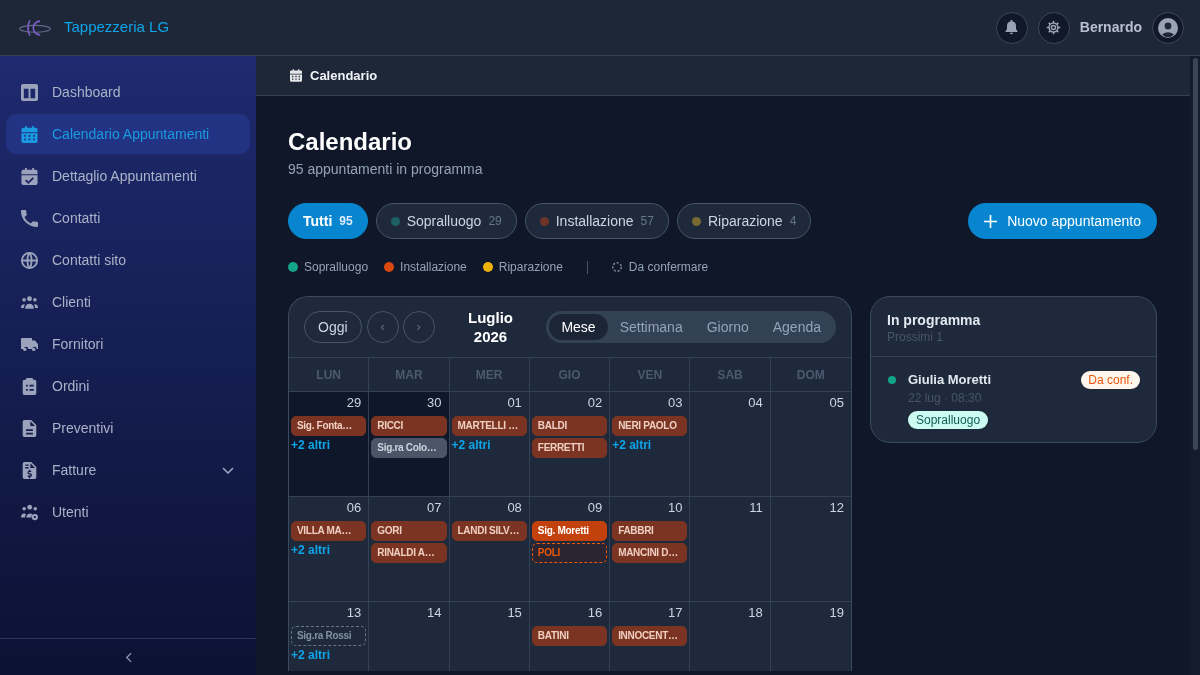 The image size is (1200, 675). I want to click on legend-label: Sopralluogo, so click(336, 267).